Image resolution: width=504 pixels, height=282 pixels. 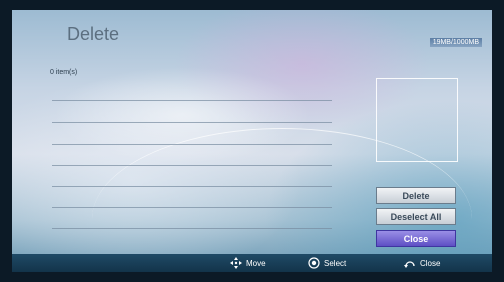 What do you see at coordinates (455, 42) in the screenshot?
I see `storage-indicator: 19MB/1000MB` at bounding box center [455, 42].